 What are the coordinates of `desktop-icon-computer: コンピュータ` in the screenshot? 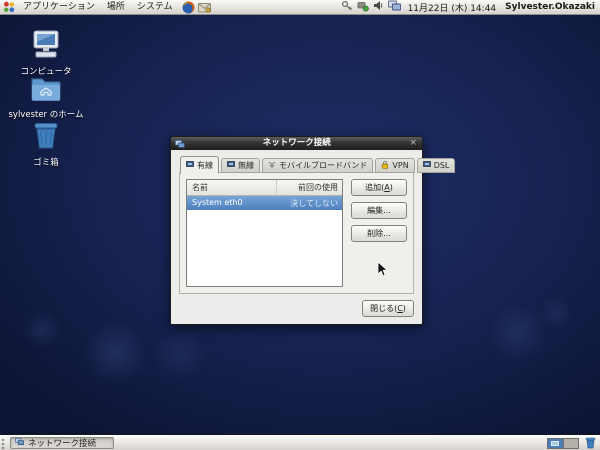 It's located at (46, 53).